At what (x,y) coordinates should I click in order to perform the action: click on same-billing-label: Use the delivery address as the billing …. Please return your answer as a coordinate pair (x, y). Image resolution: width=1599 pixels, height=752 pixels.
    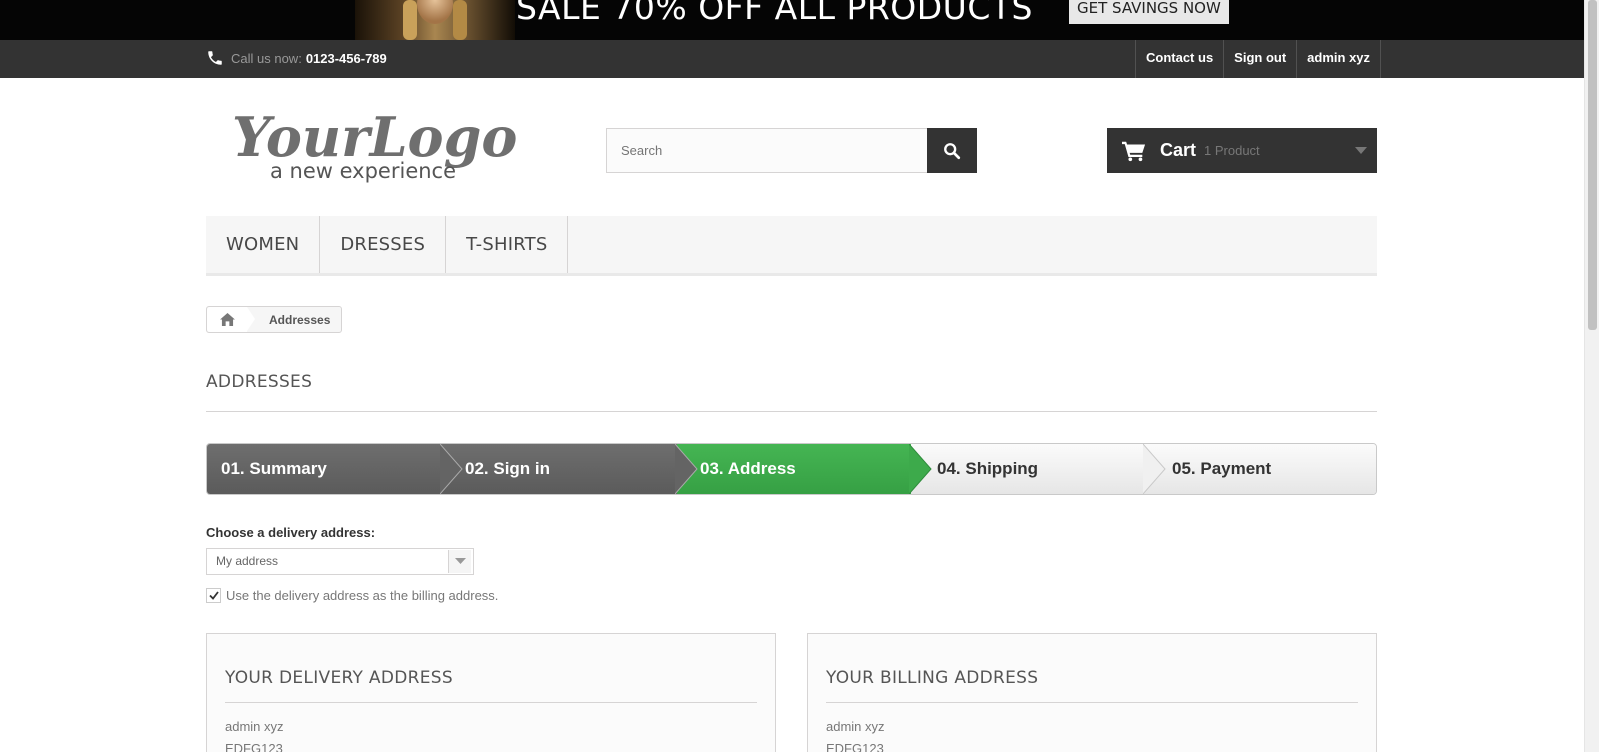
    Looking at the image, I should click on (362, 595).